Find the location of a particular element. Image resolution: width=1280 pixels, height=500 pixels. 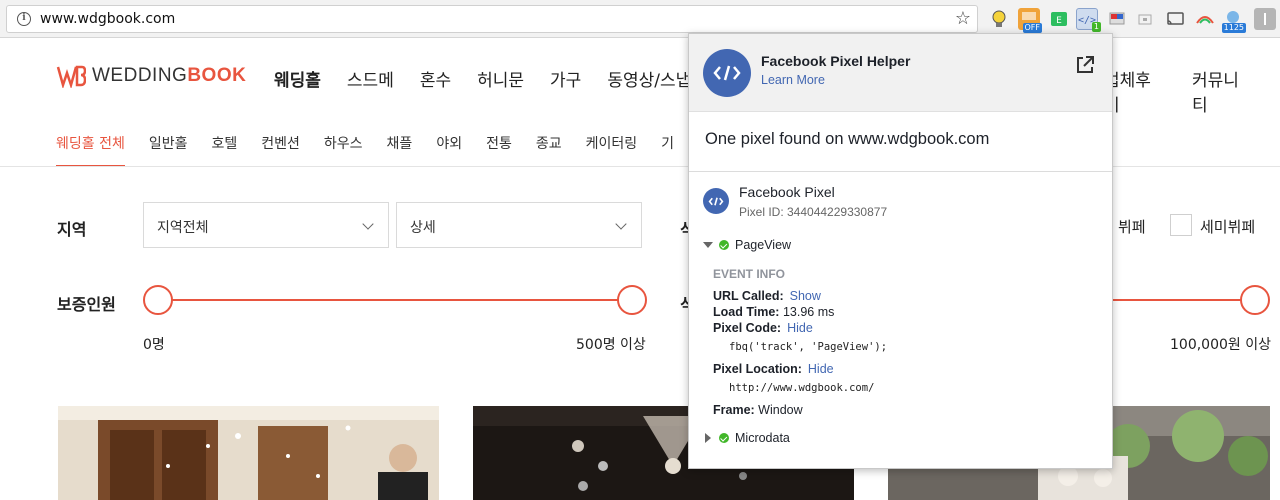

pixel-code-hide-link: Hide is located at coordinates (800, 328).